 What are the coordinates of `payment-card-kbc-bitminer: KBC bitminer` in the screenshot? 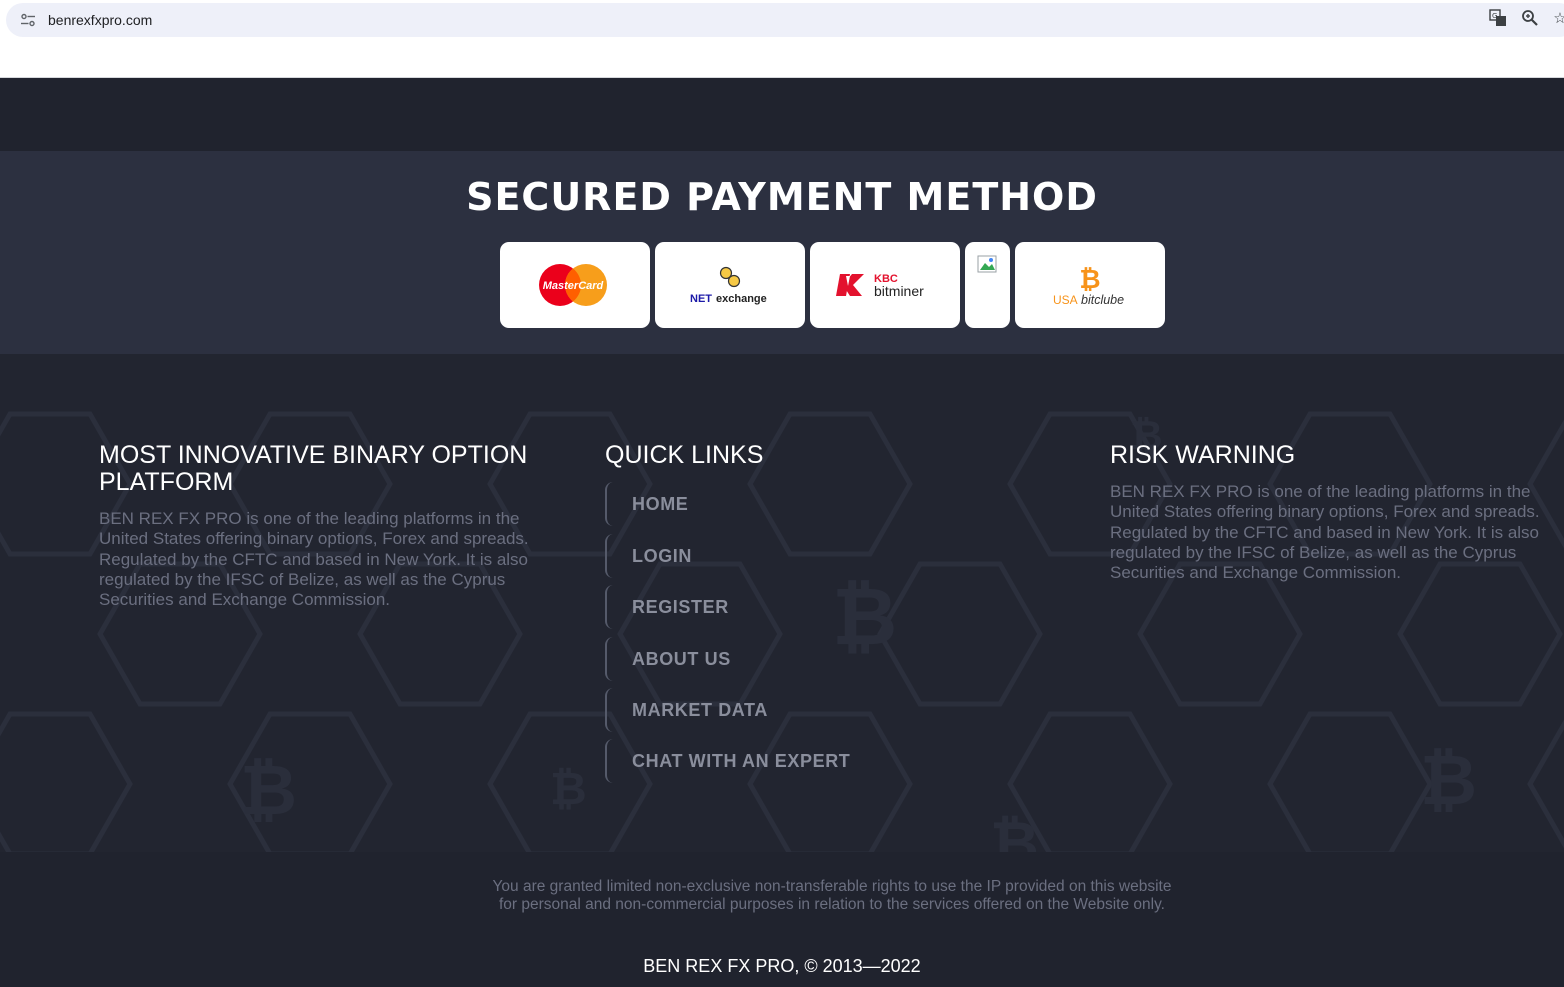 It's located at (885, 285).